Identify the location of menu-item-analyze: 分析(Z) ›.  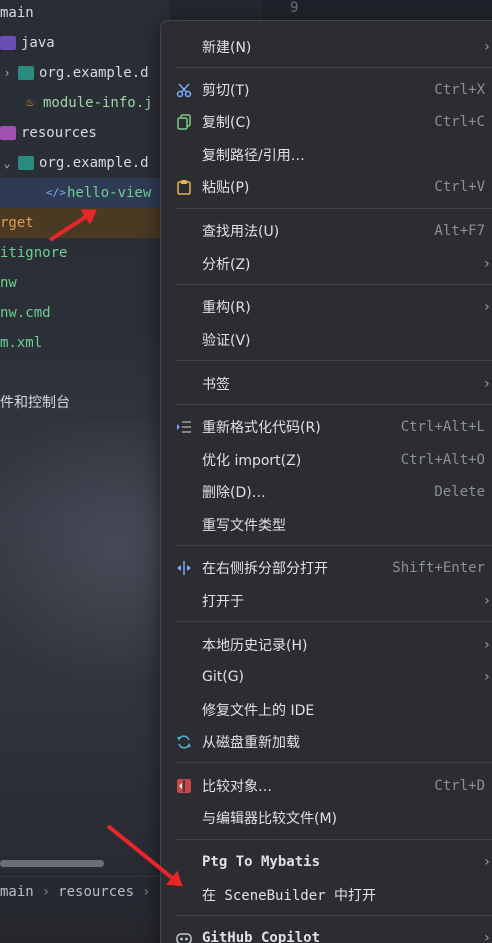
(326, 264).